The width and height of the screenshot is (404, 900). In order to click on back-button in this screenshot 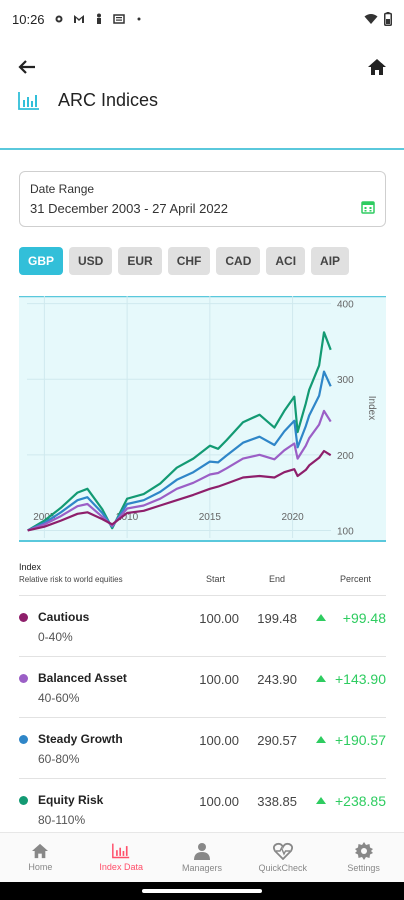, I will do `click(27, 67)`.